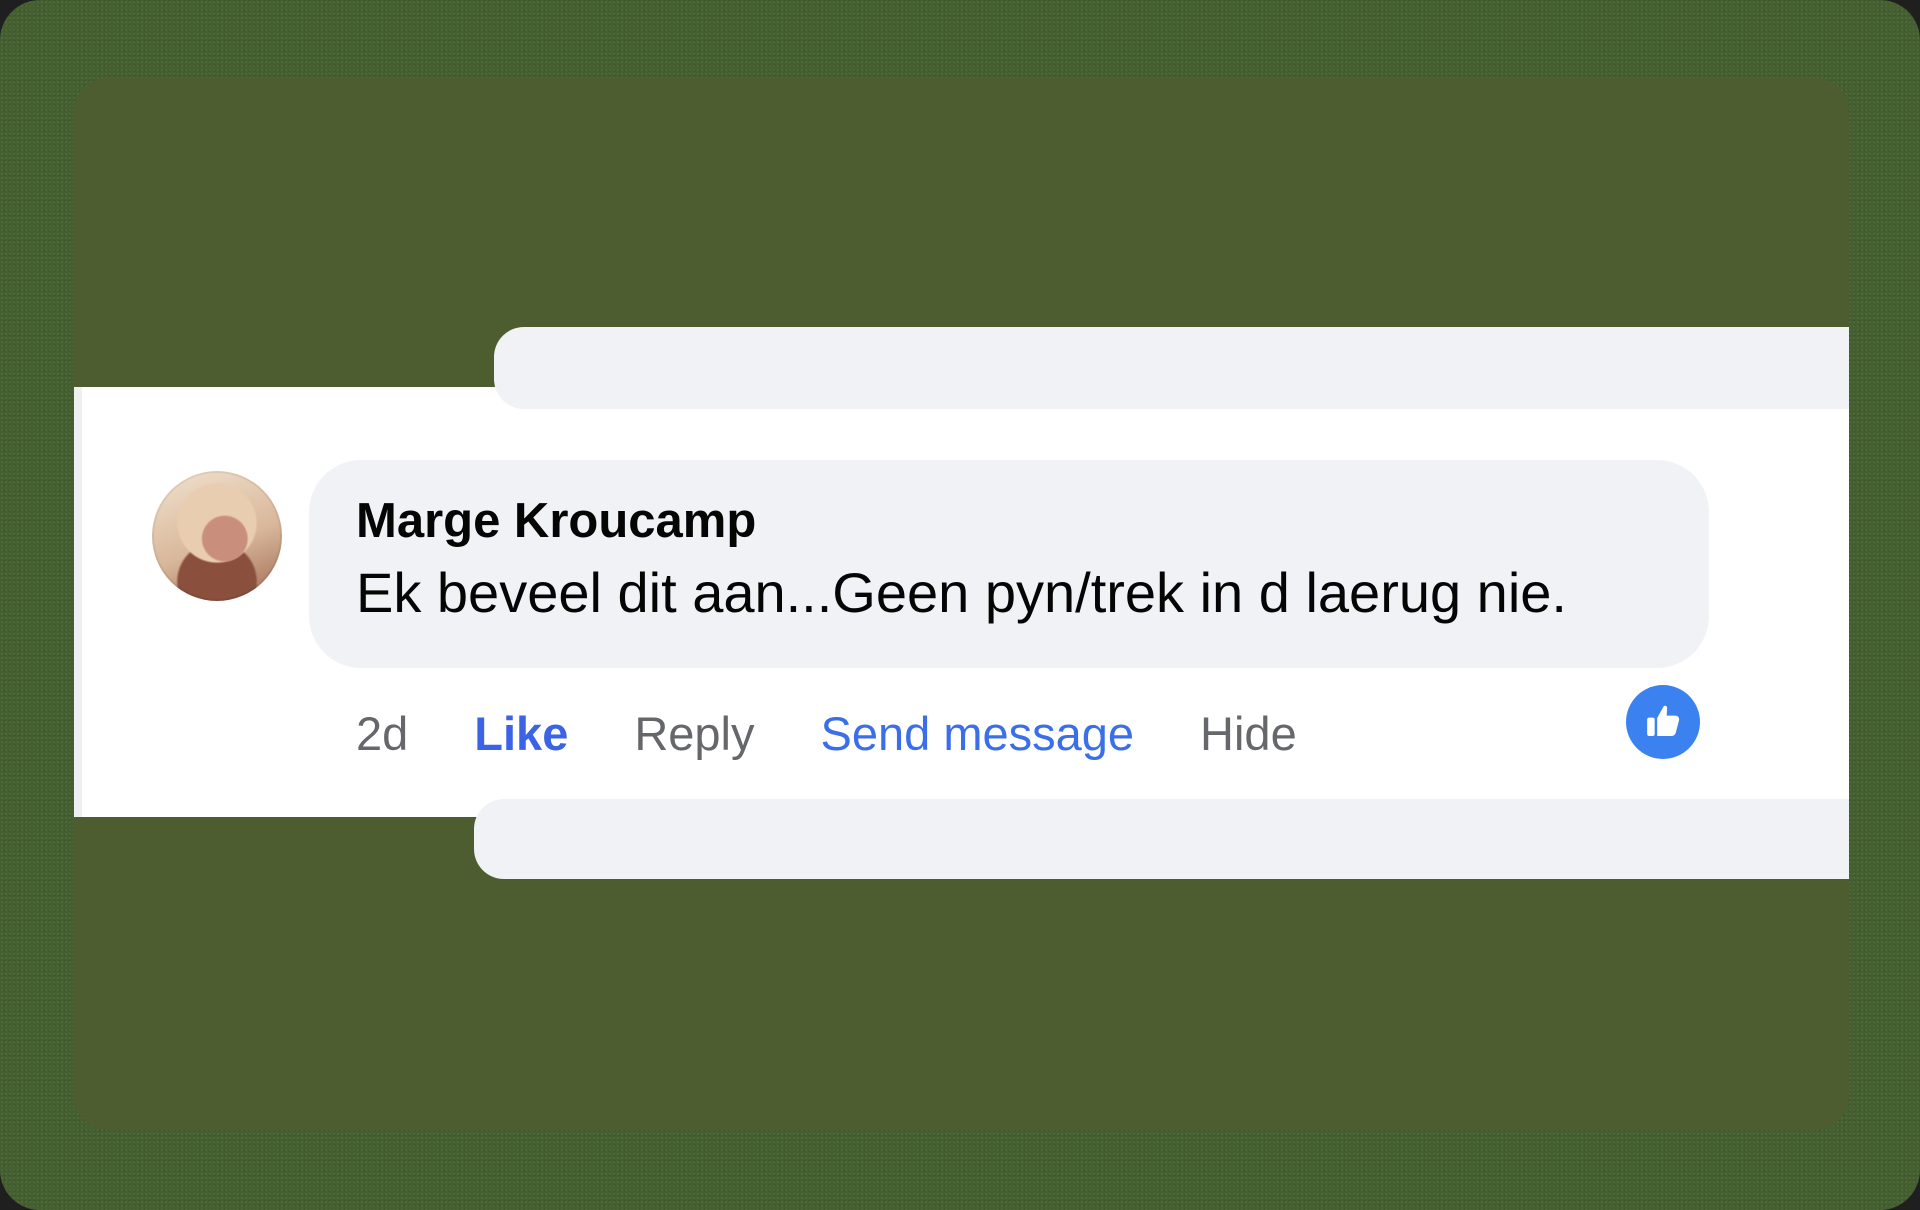  I want to click on hide-button: Hide, so click(1248, 733).